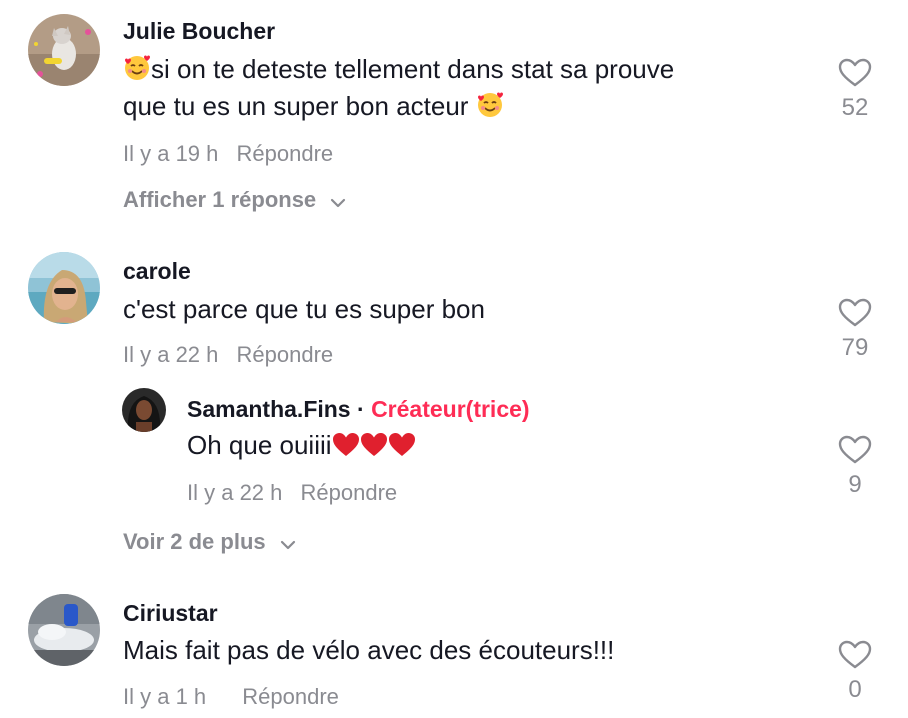 The image size is (908, 718). What do you see at coordinates (855, 90) in the screenshot?
I see `like-button: 52` at bounding box center [855, 90].